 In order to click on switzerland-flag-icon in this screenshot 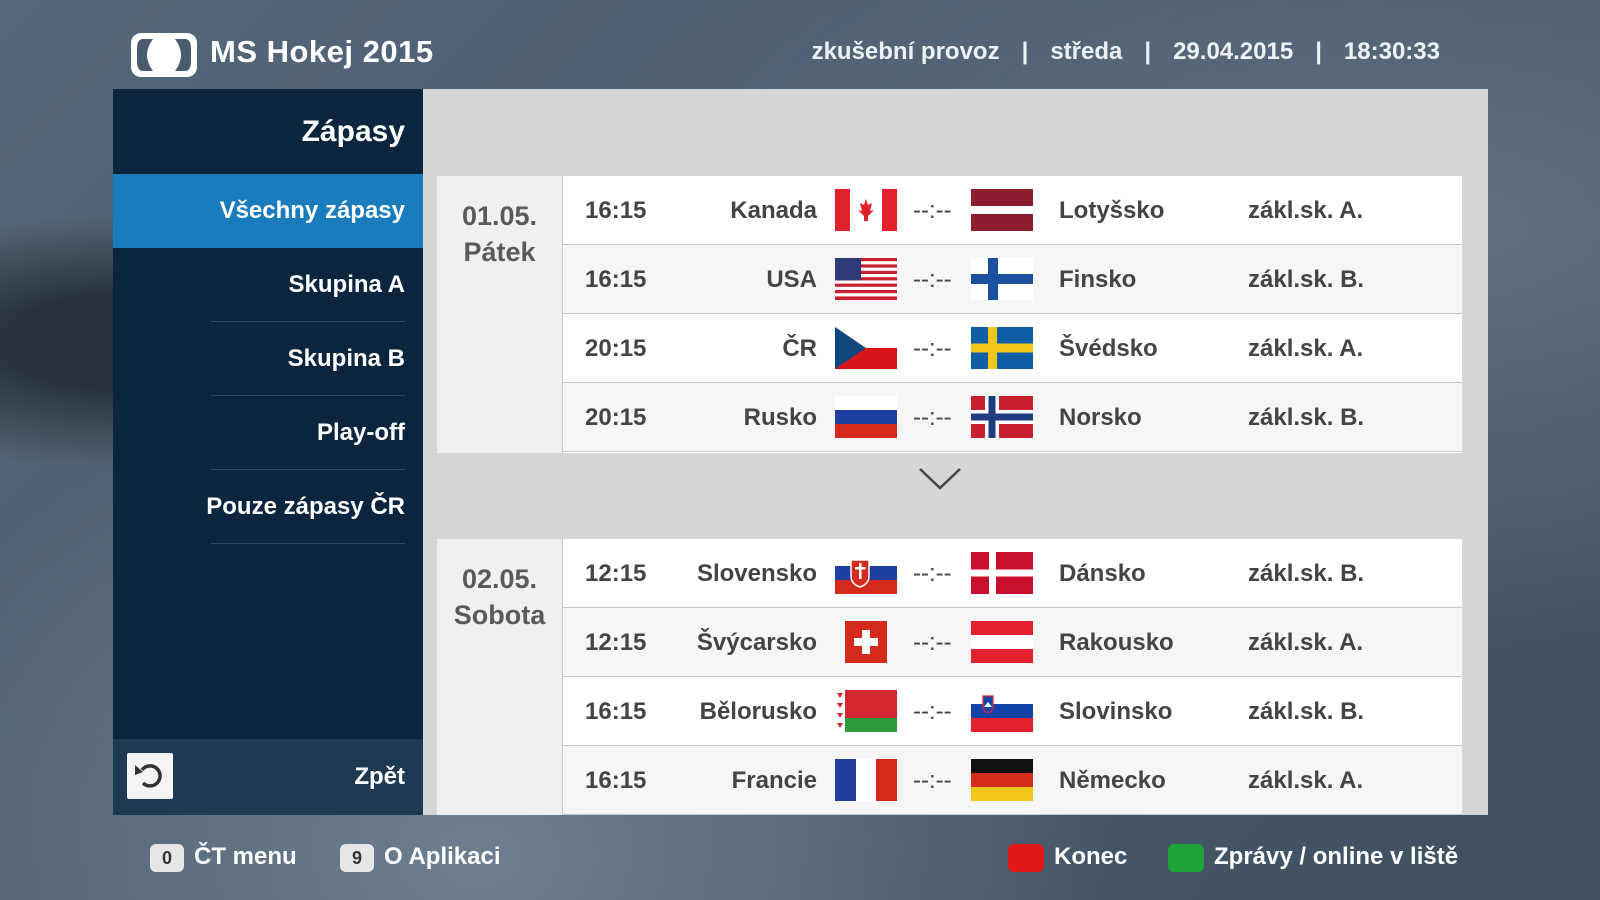, I will do `click(866, 642)`.